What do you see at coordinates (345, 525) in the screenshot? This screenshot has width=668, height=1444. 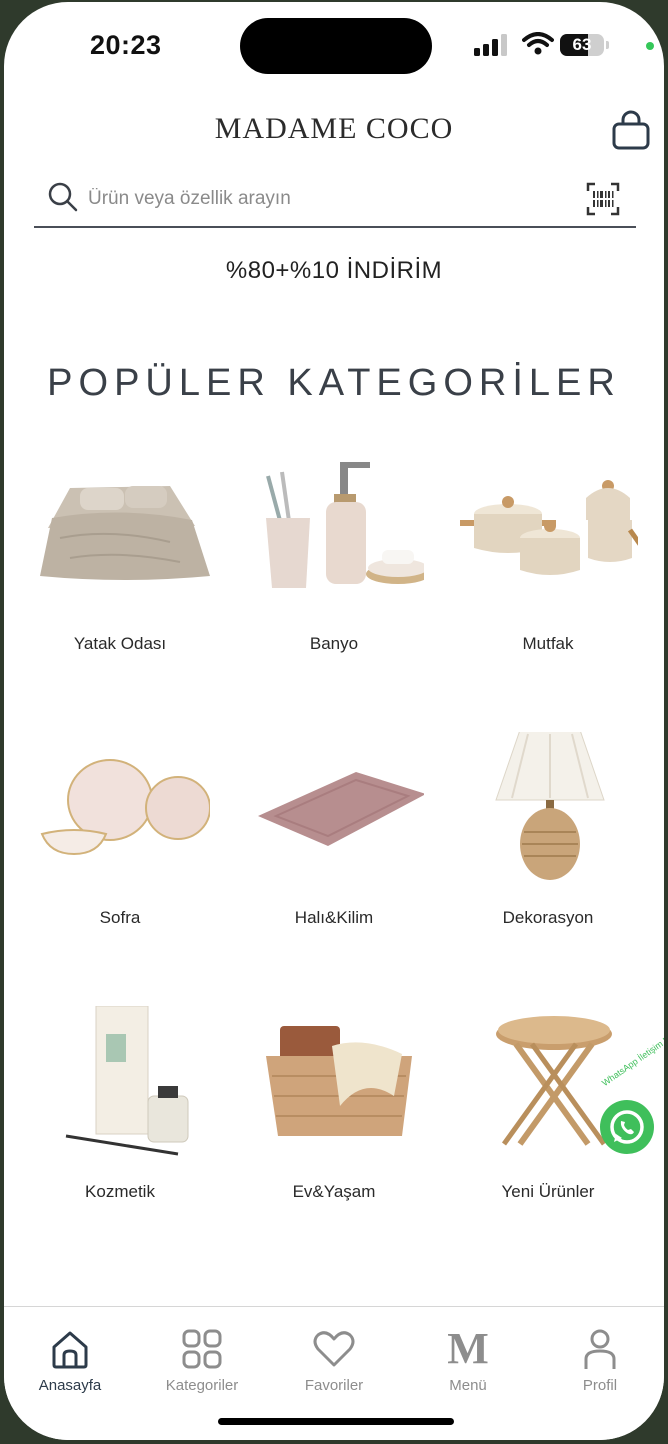 I see `bath-set-image` at bounding box center [345, 525].